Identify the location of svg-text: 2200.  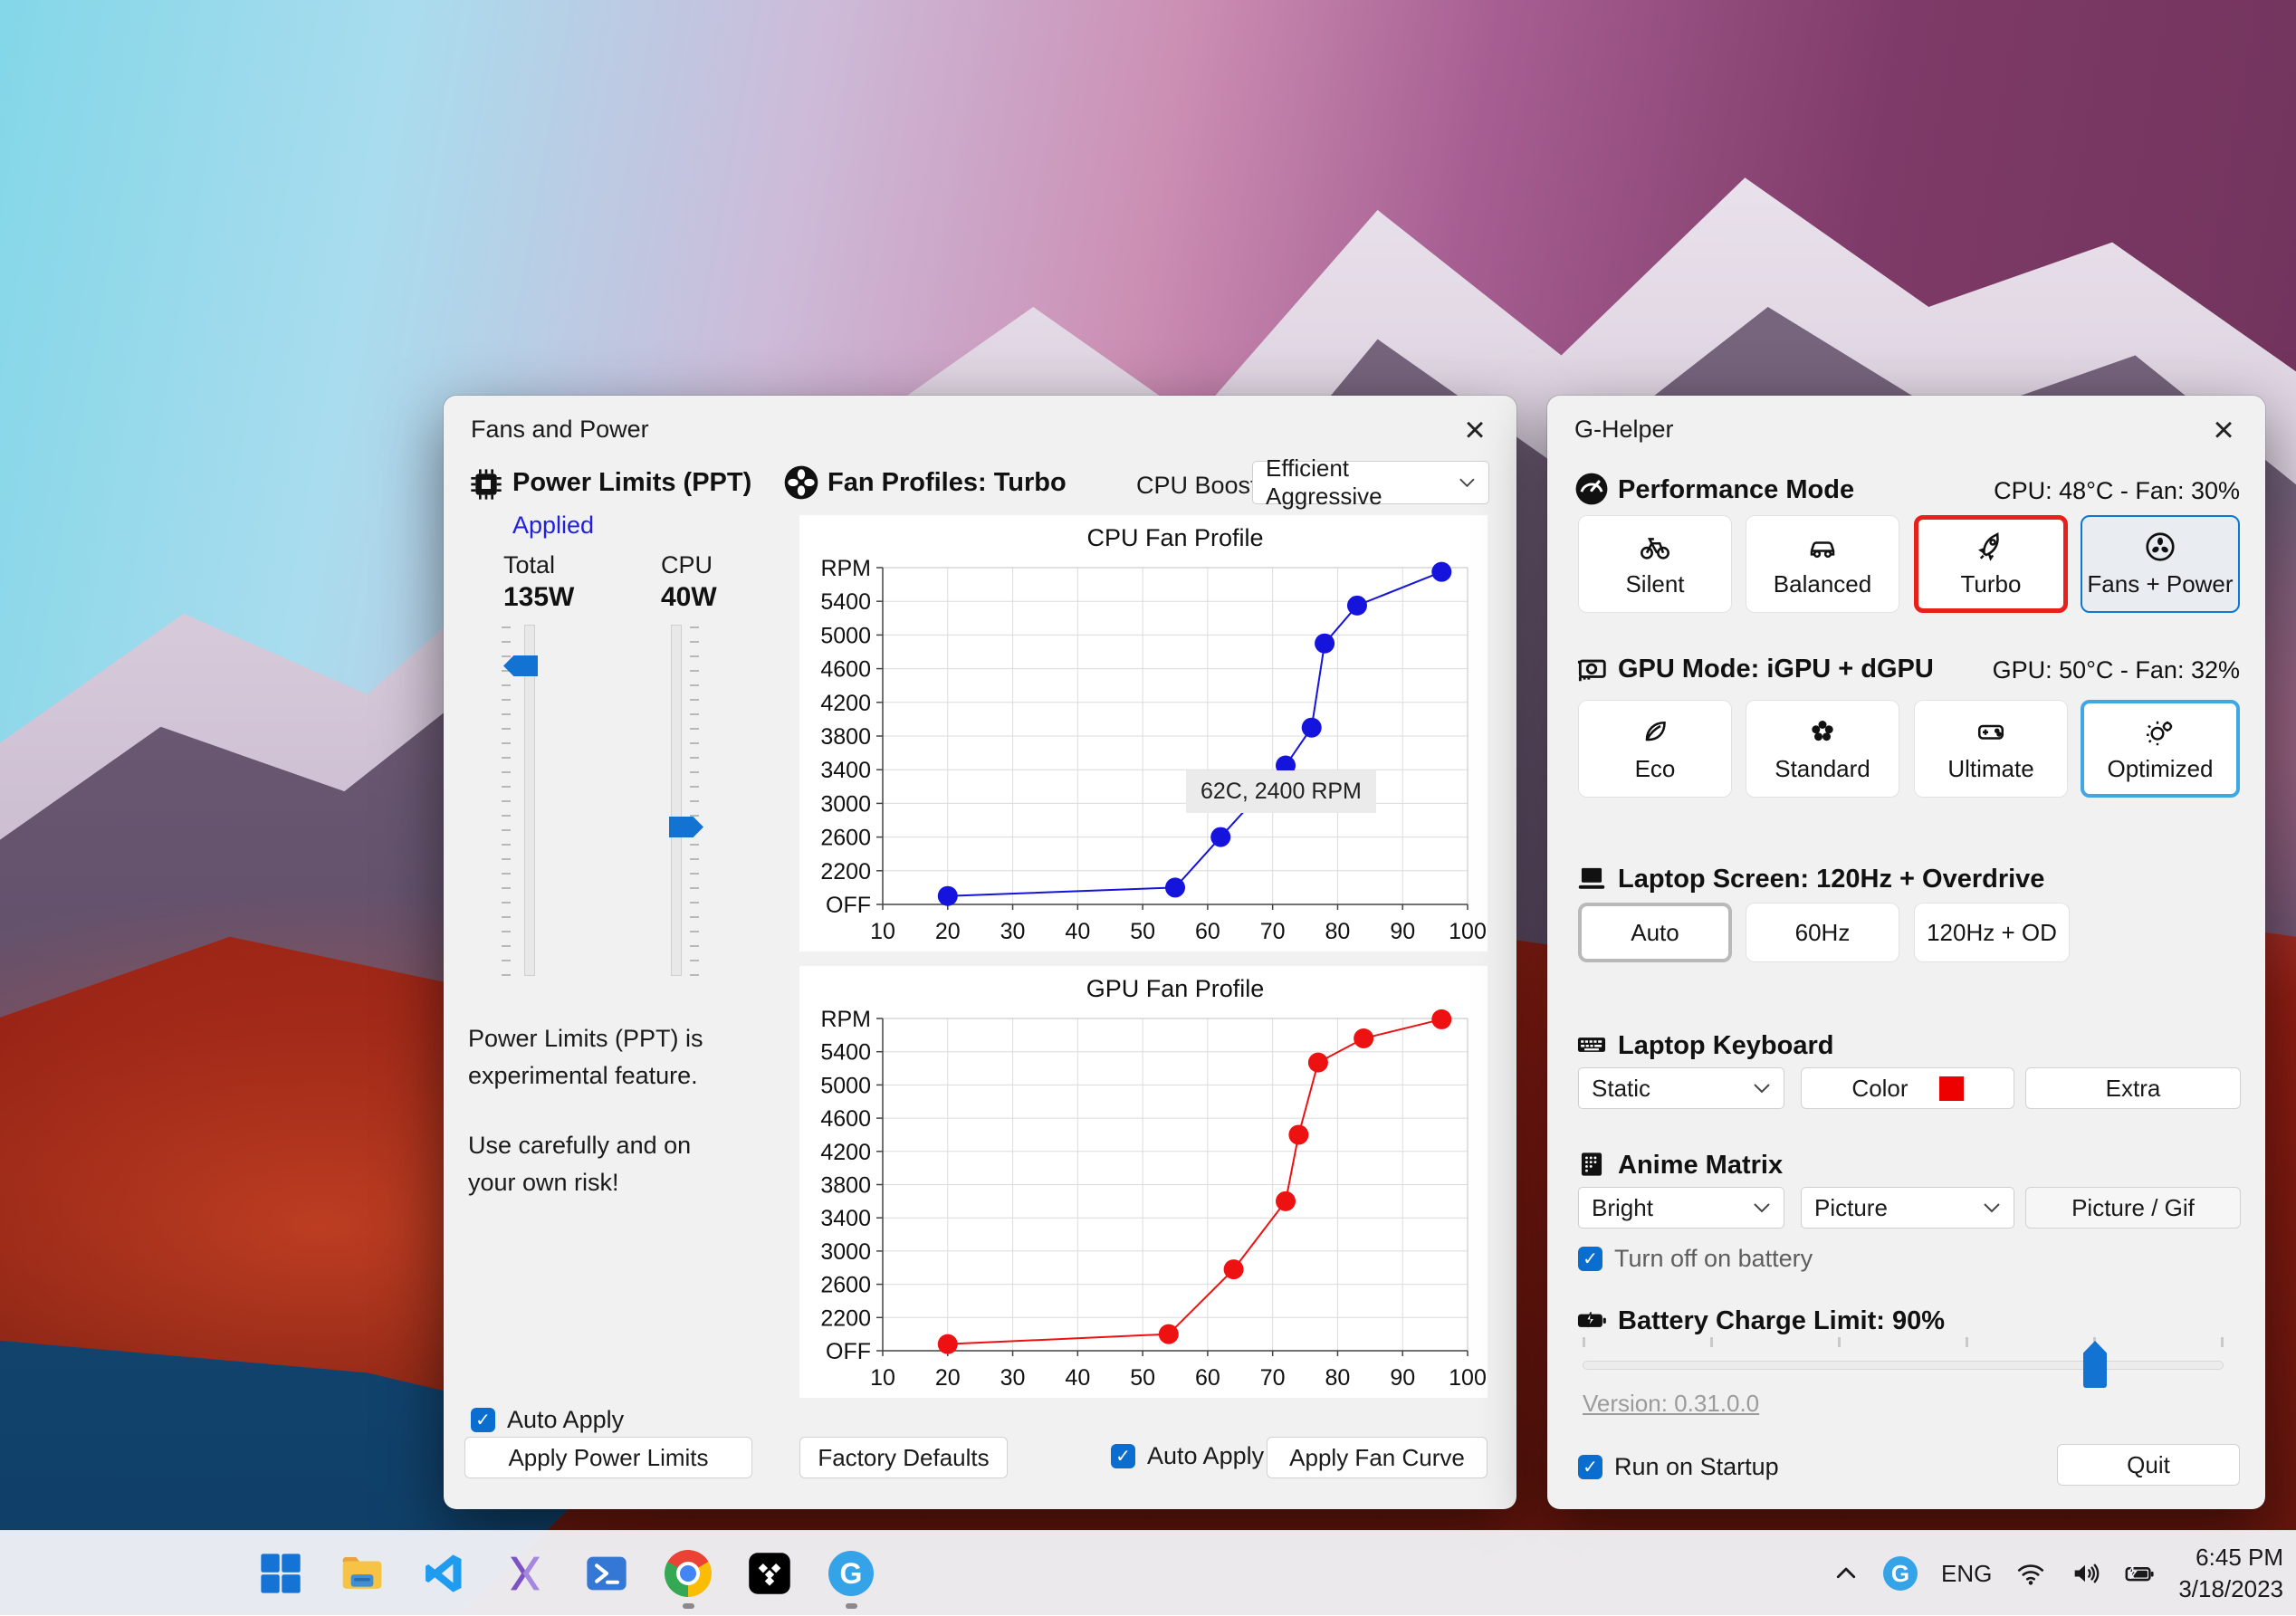
(846, 871).